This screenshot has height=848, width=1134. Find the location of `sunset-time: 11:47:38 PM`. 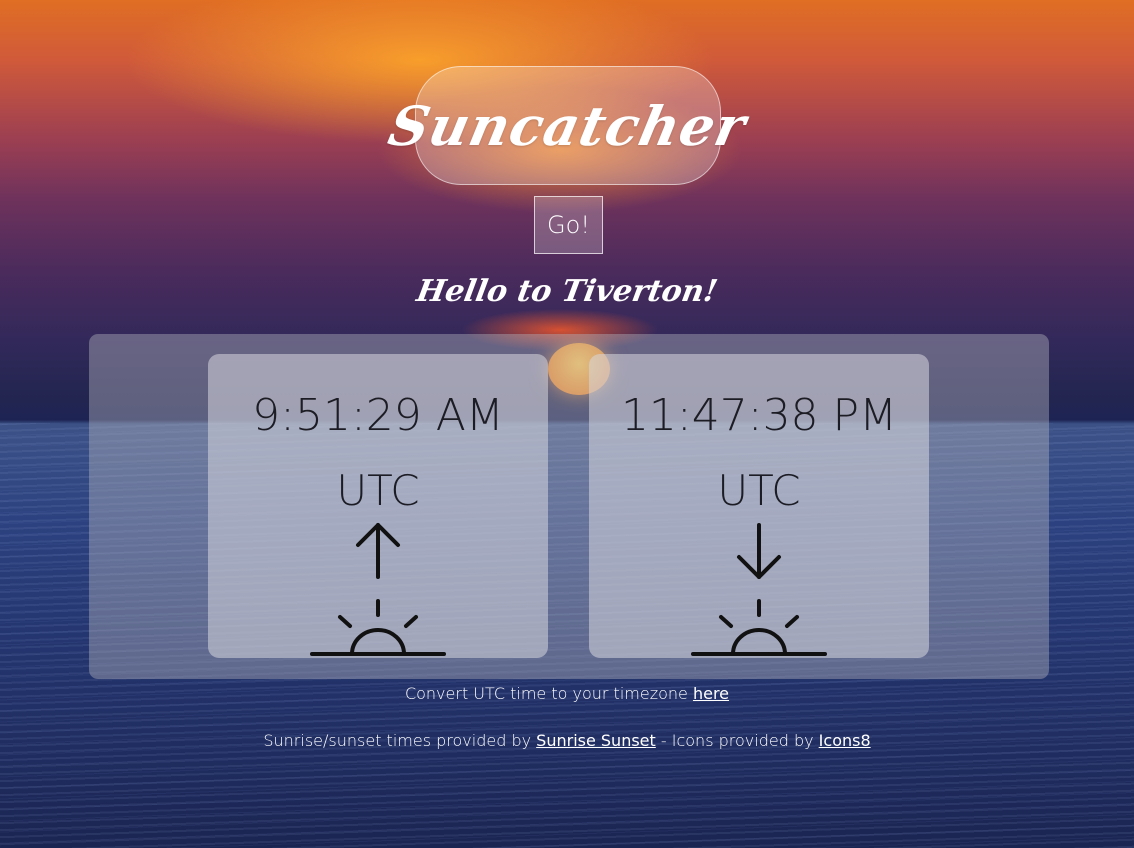

sunset-time: 11:47:38 PM is located at coordinates (759, 415).